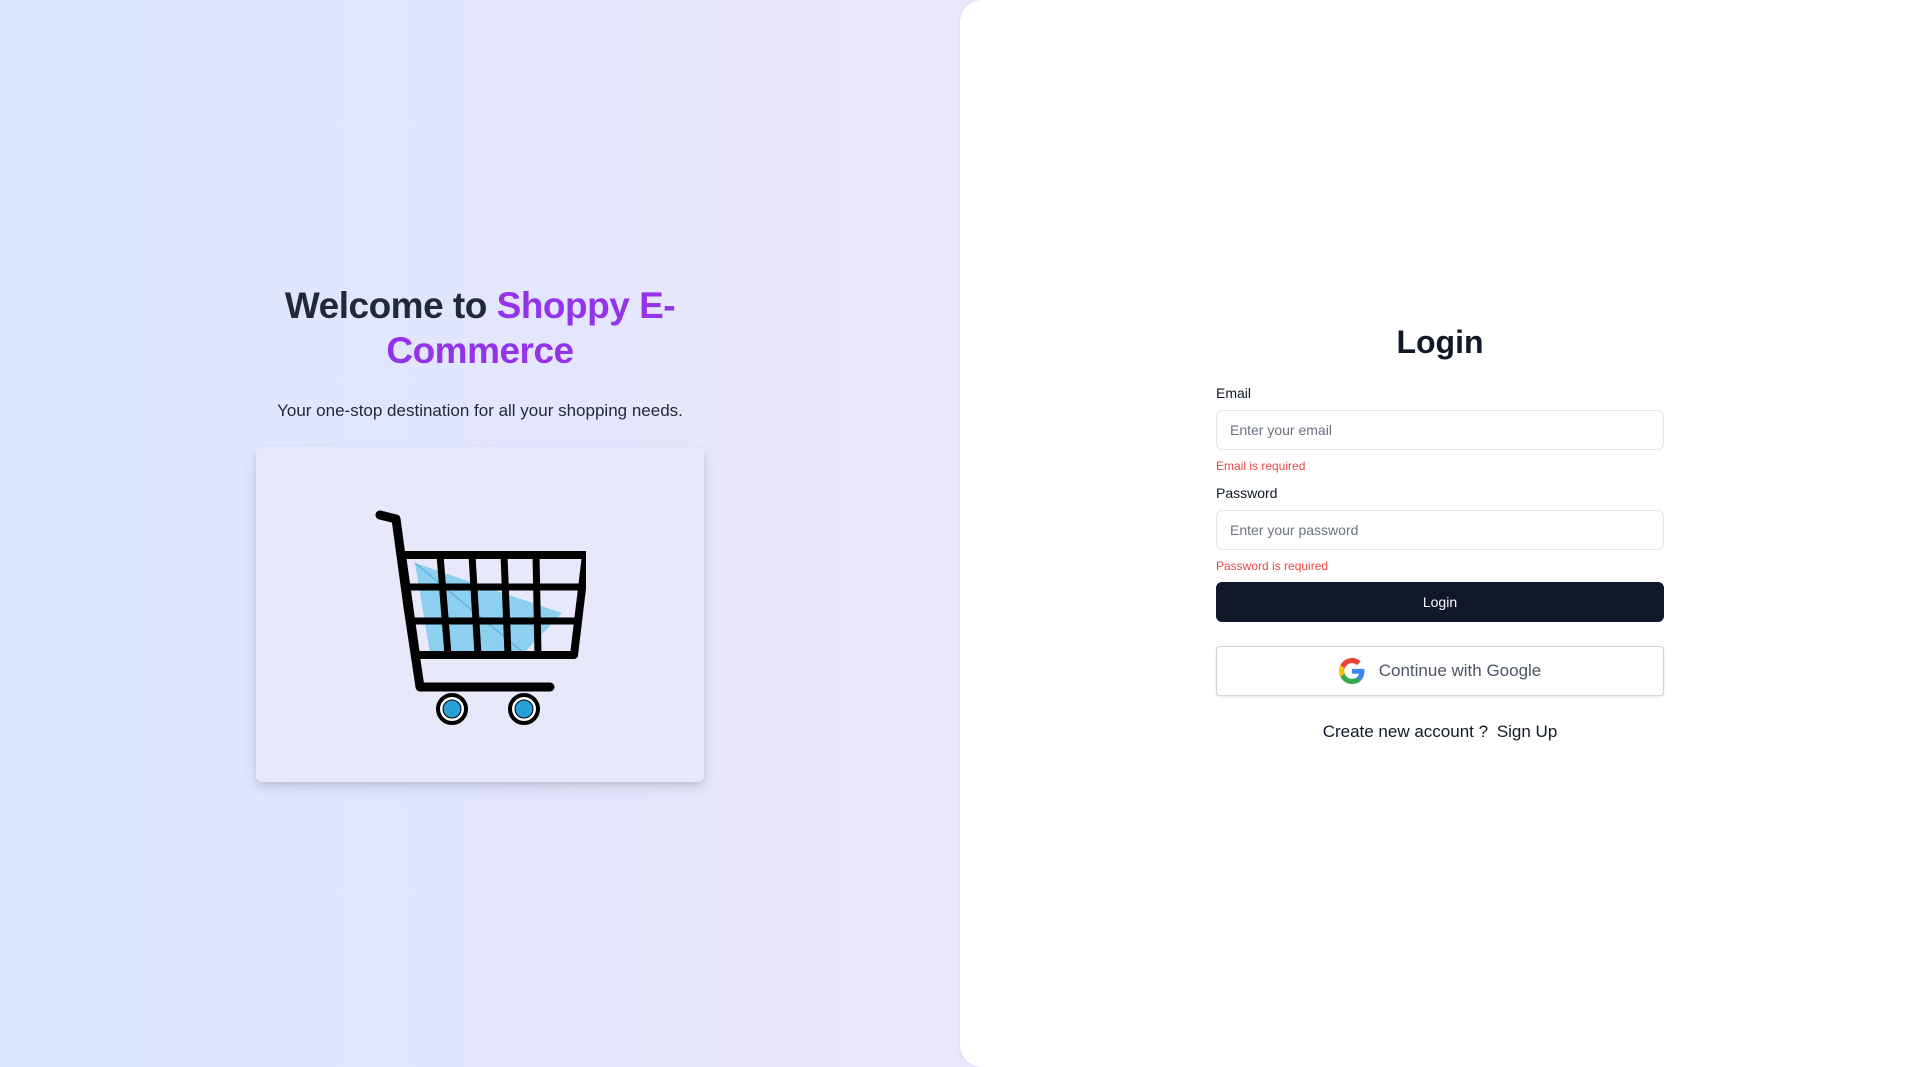 This screenshot has height=1067, width=1920. I want to click on password-label: Password, so click(1247, 493).